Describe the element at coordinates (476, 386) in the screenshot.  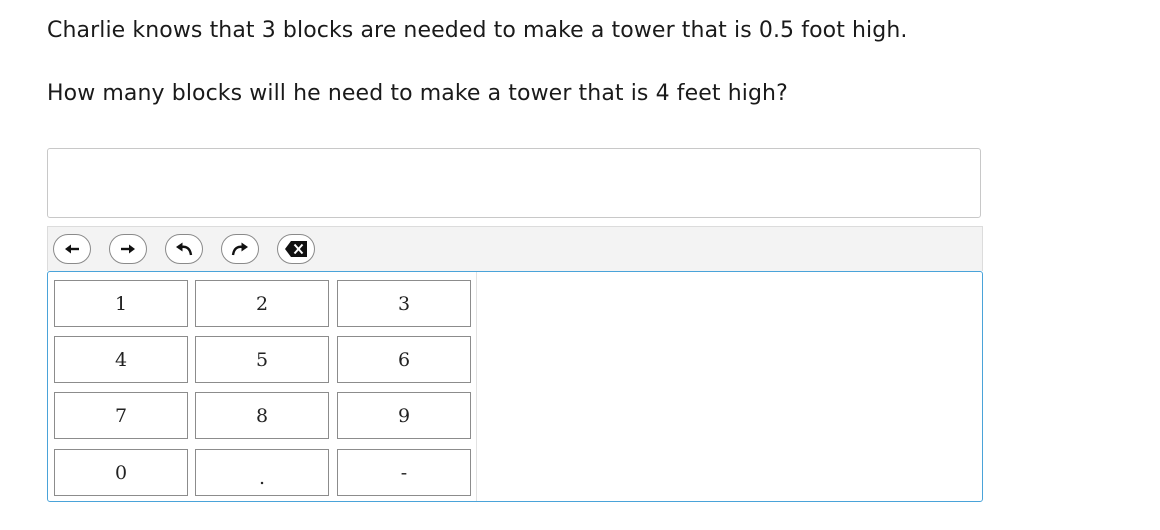
I see `keypad-divider` at that location.